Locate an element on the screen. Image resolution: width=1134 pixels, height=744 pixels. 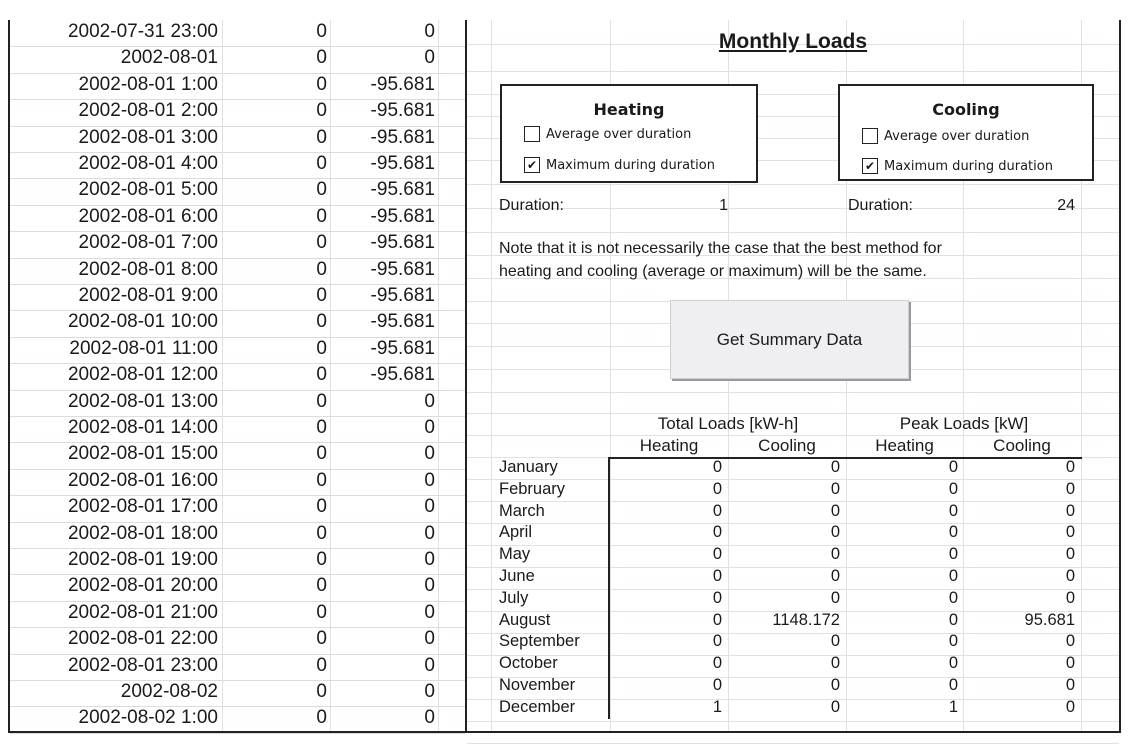
datetime-cell: 2002-08-01 11:00 is located at coordinates (114, 349).